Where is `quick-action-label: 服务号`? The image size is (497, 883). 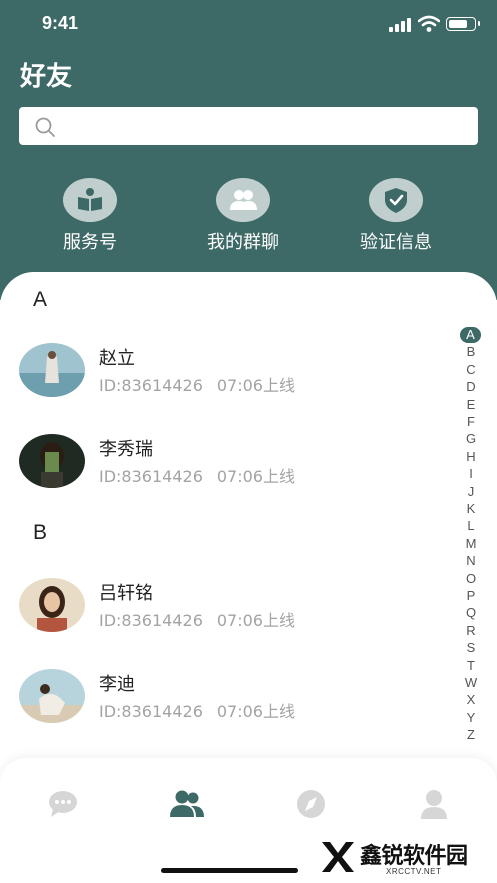 quick-action-label: 服务号 is located at coordinates (90, 242).